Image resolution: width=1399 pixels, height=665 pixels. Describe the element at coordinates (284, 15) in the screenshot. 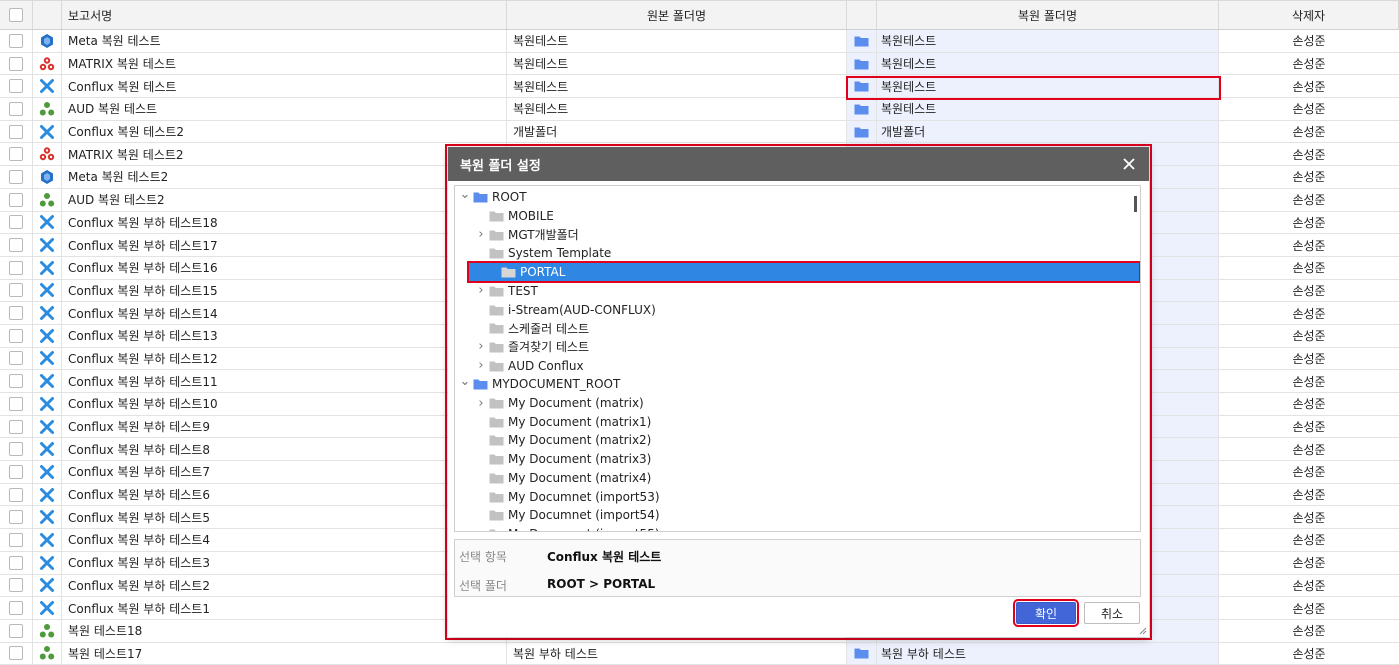

I see `header-report-name: 보고서명` at that location.